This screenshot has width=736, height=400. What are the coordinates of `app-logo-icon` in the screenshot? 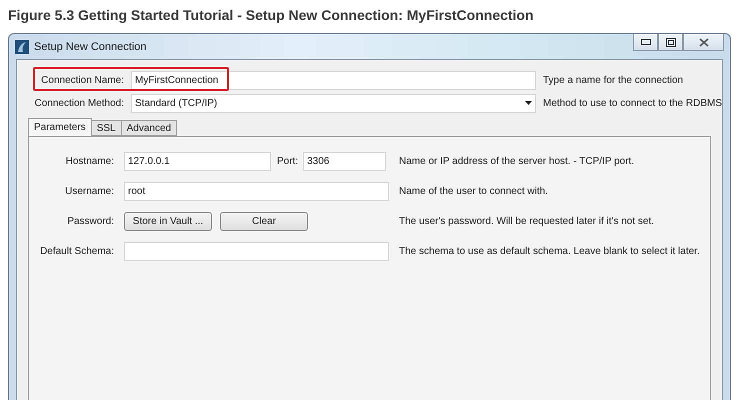 It's located at (22, 47).